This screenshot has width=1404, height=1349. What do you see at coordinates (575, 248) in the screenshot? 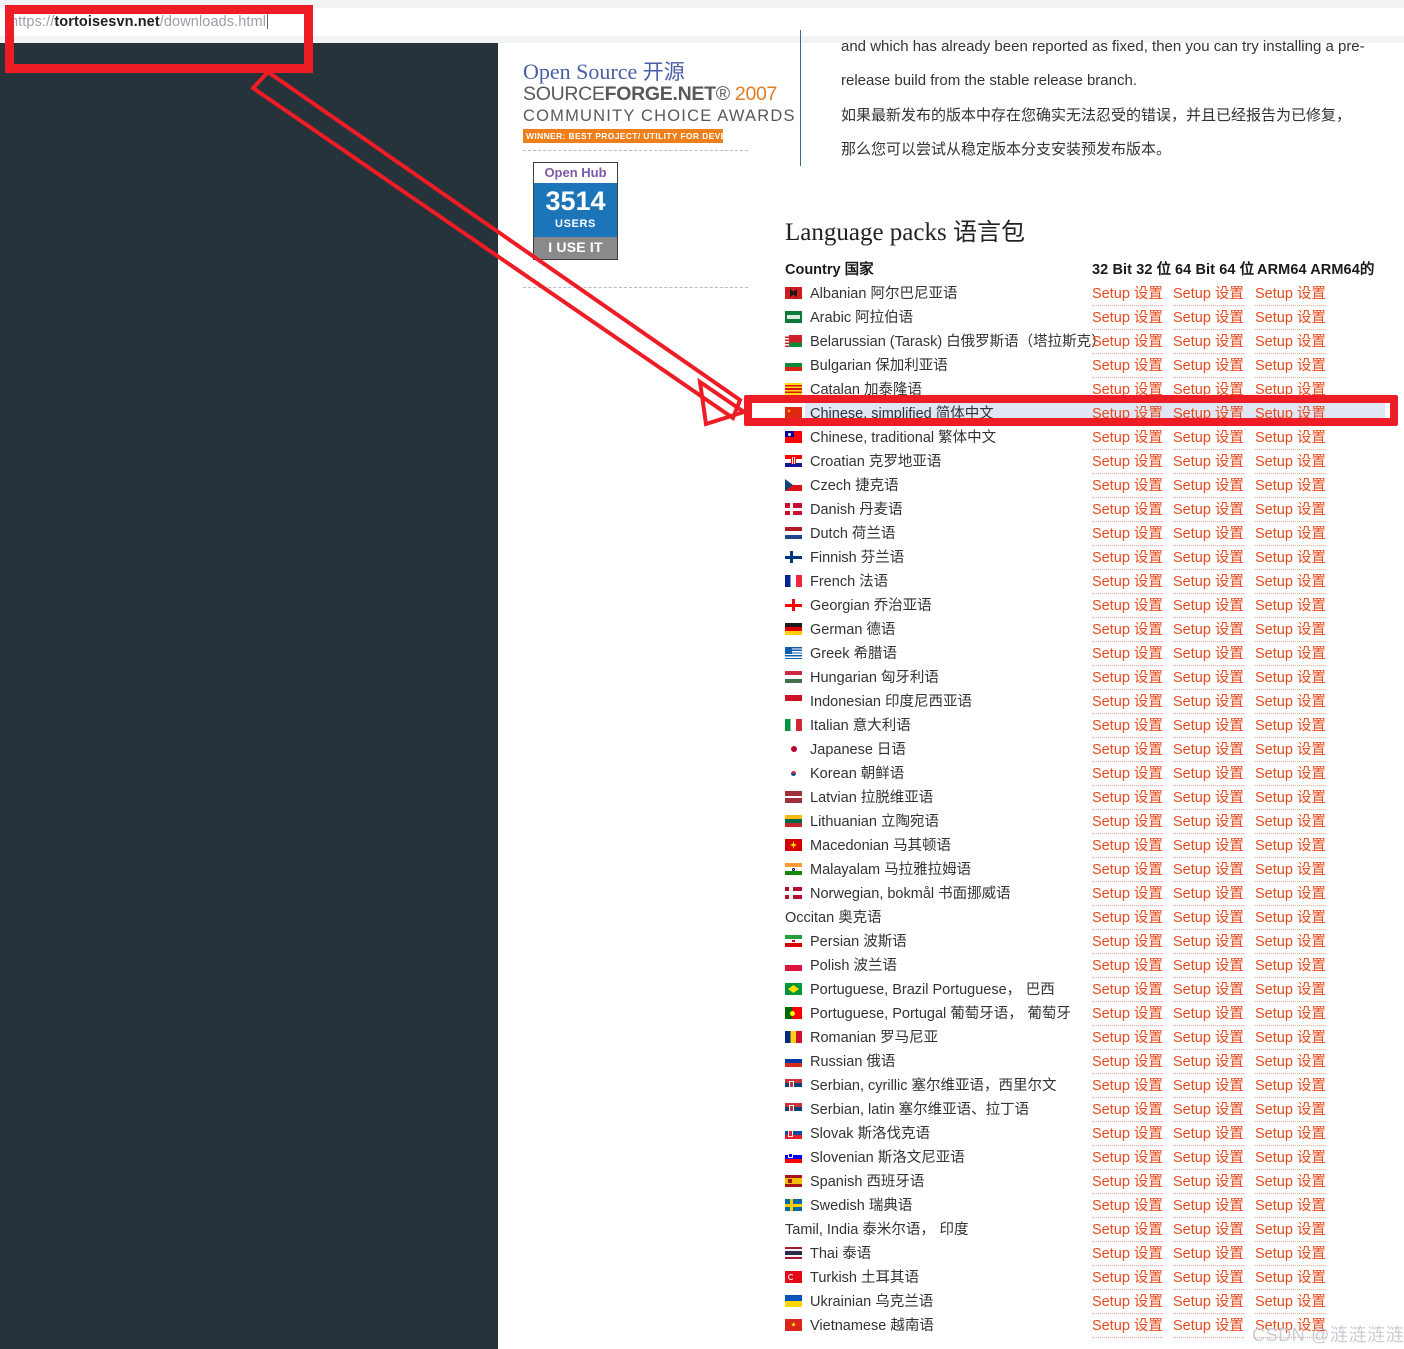
I see `openhub-i-use-it-button: I USE IT` at bounding box center [575, 248].